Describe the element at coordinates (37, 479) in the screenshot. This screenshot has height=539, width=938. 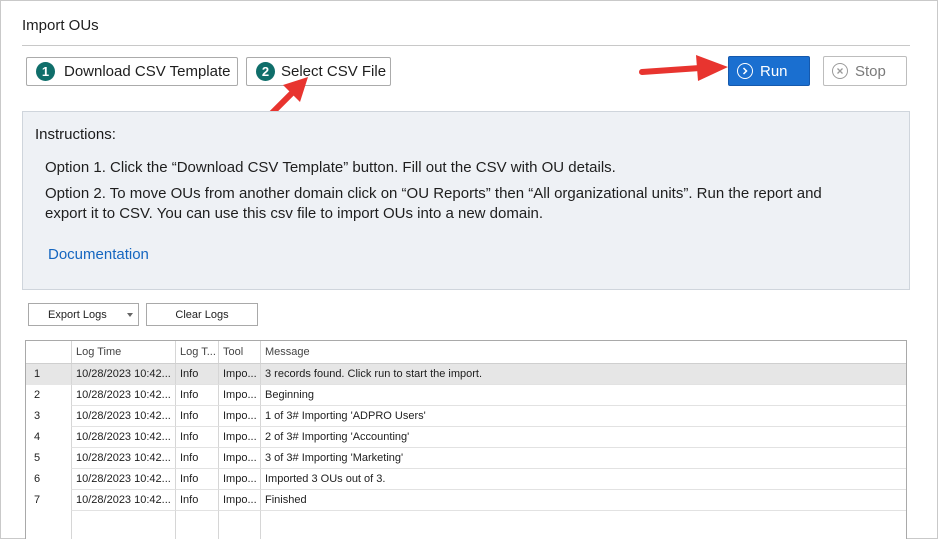
I see `row-number: 6` at that location.